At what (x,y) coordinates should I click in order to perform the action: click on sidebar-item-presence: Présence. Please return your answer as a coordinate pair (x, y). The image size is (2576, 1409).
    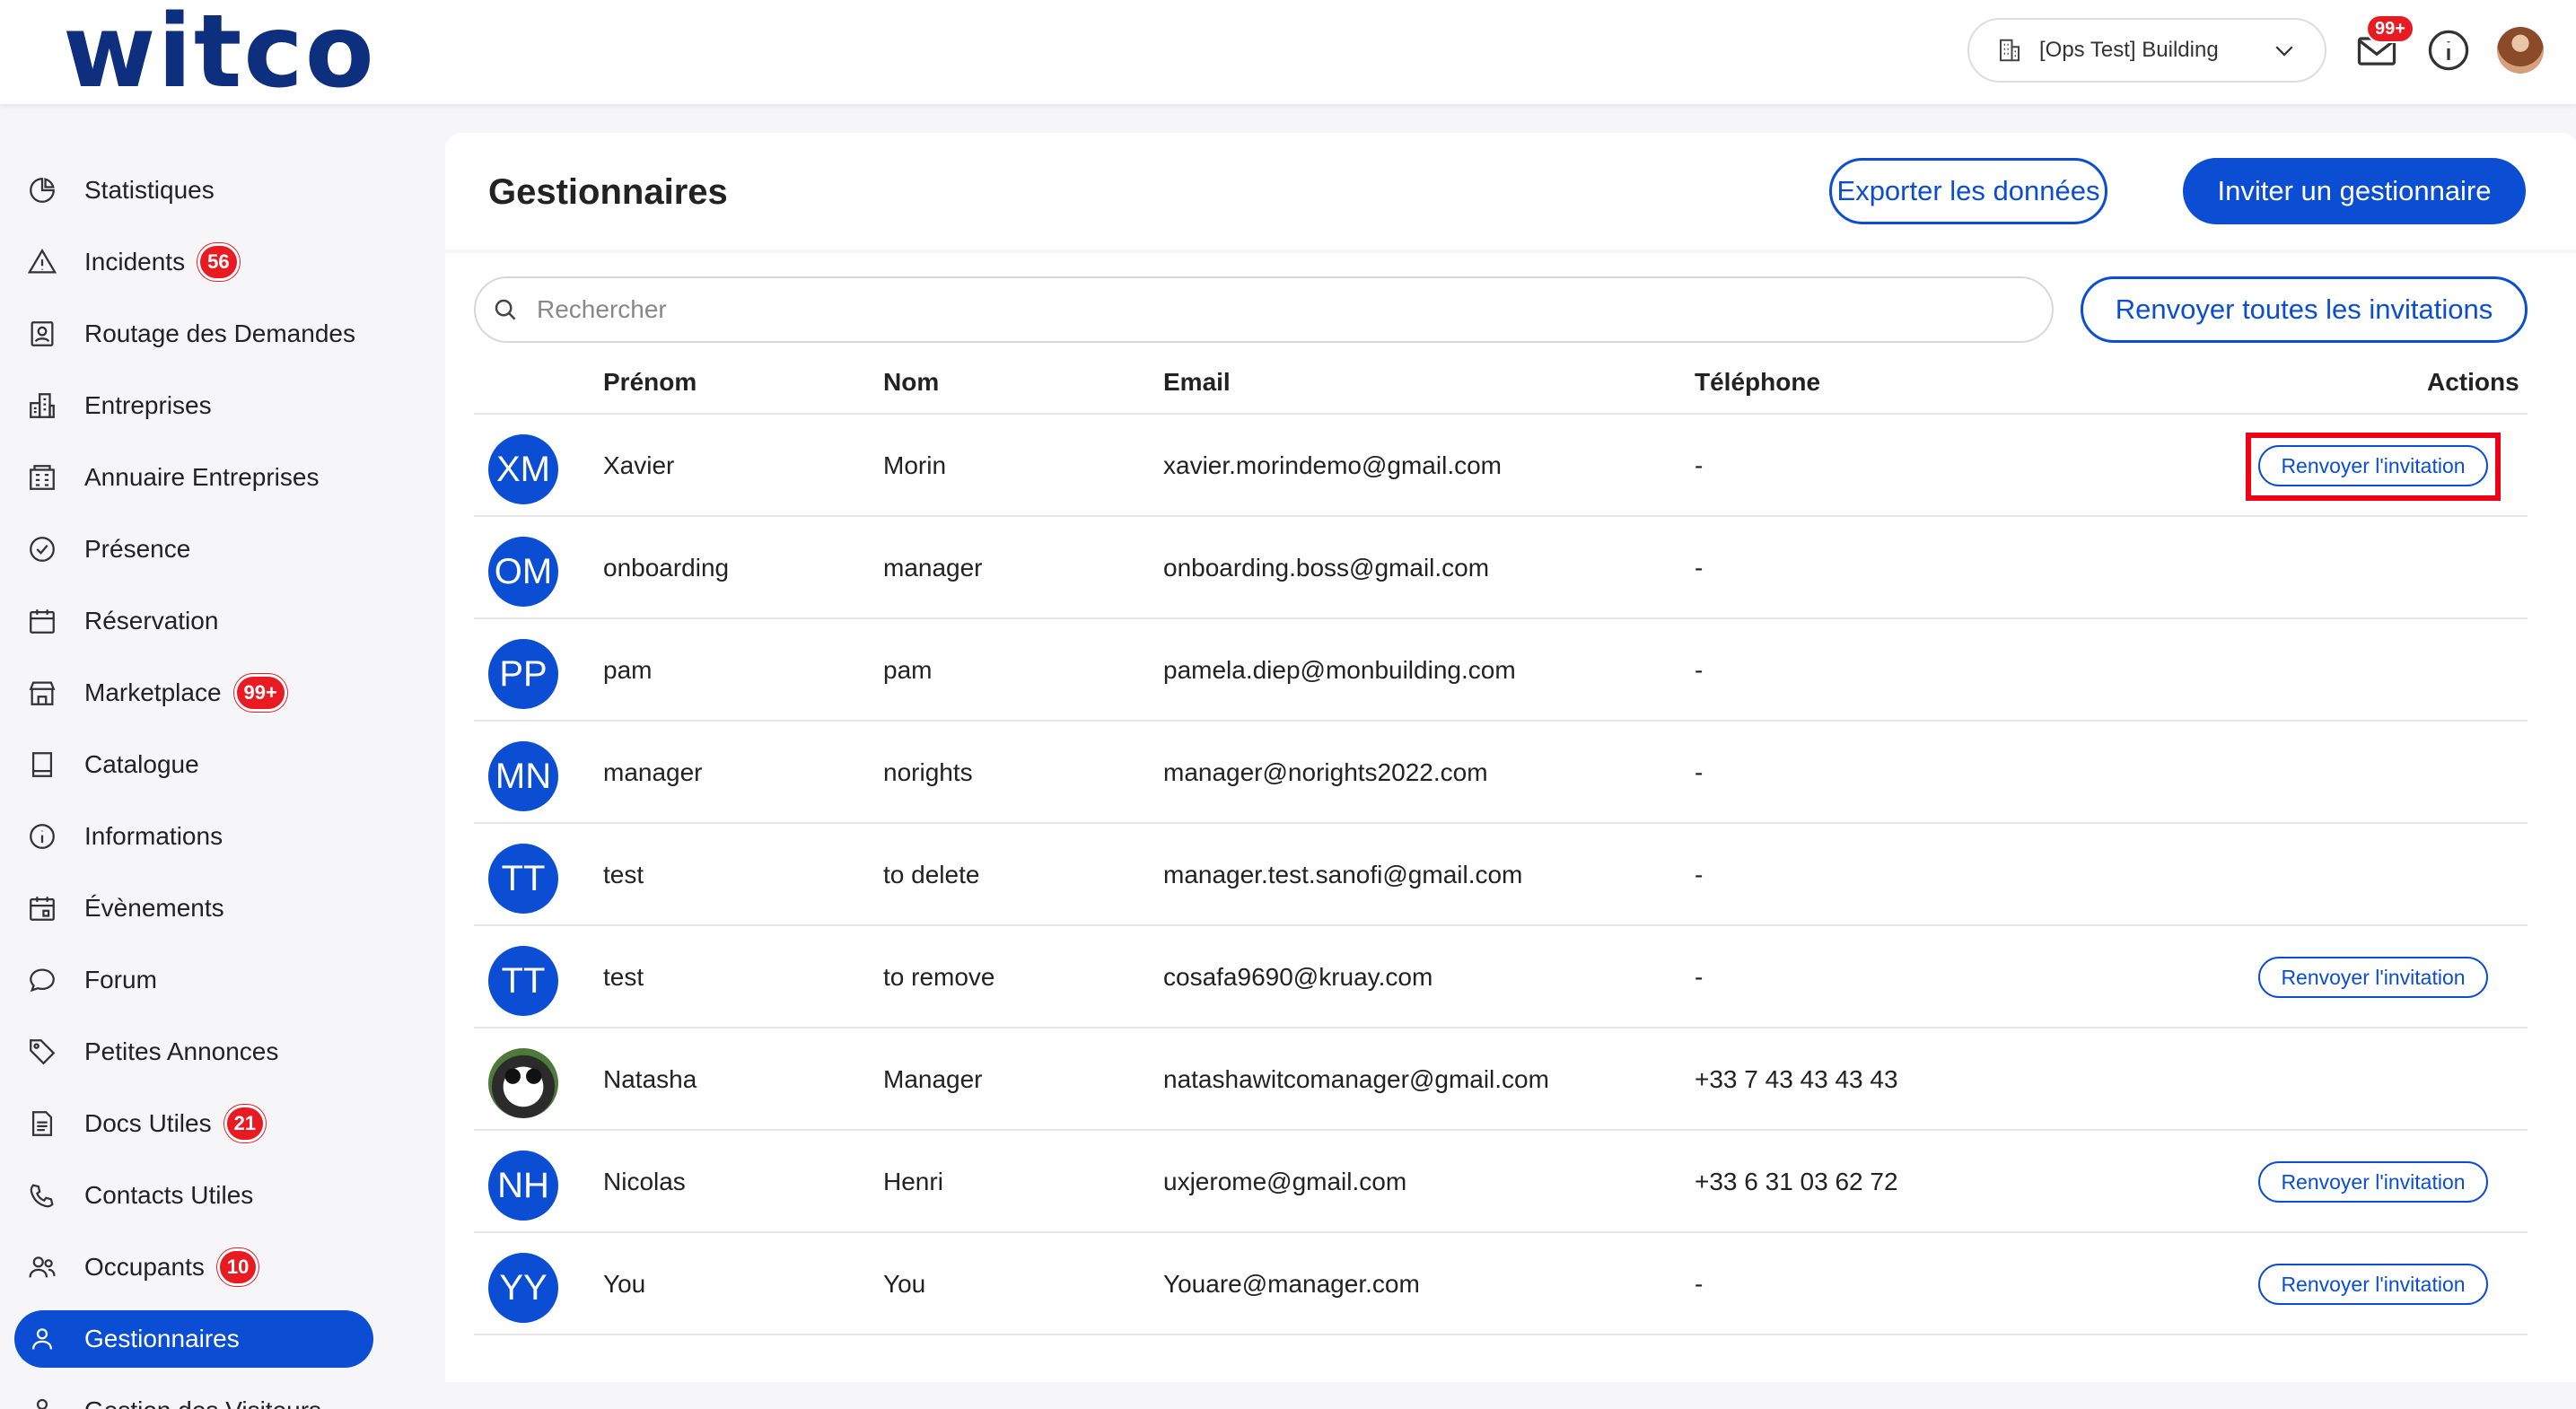
    Looking at the image, I should click on (193, 549).